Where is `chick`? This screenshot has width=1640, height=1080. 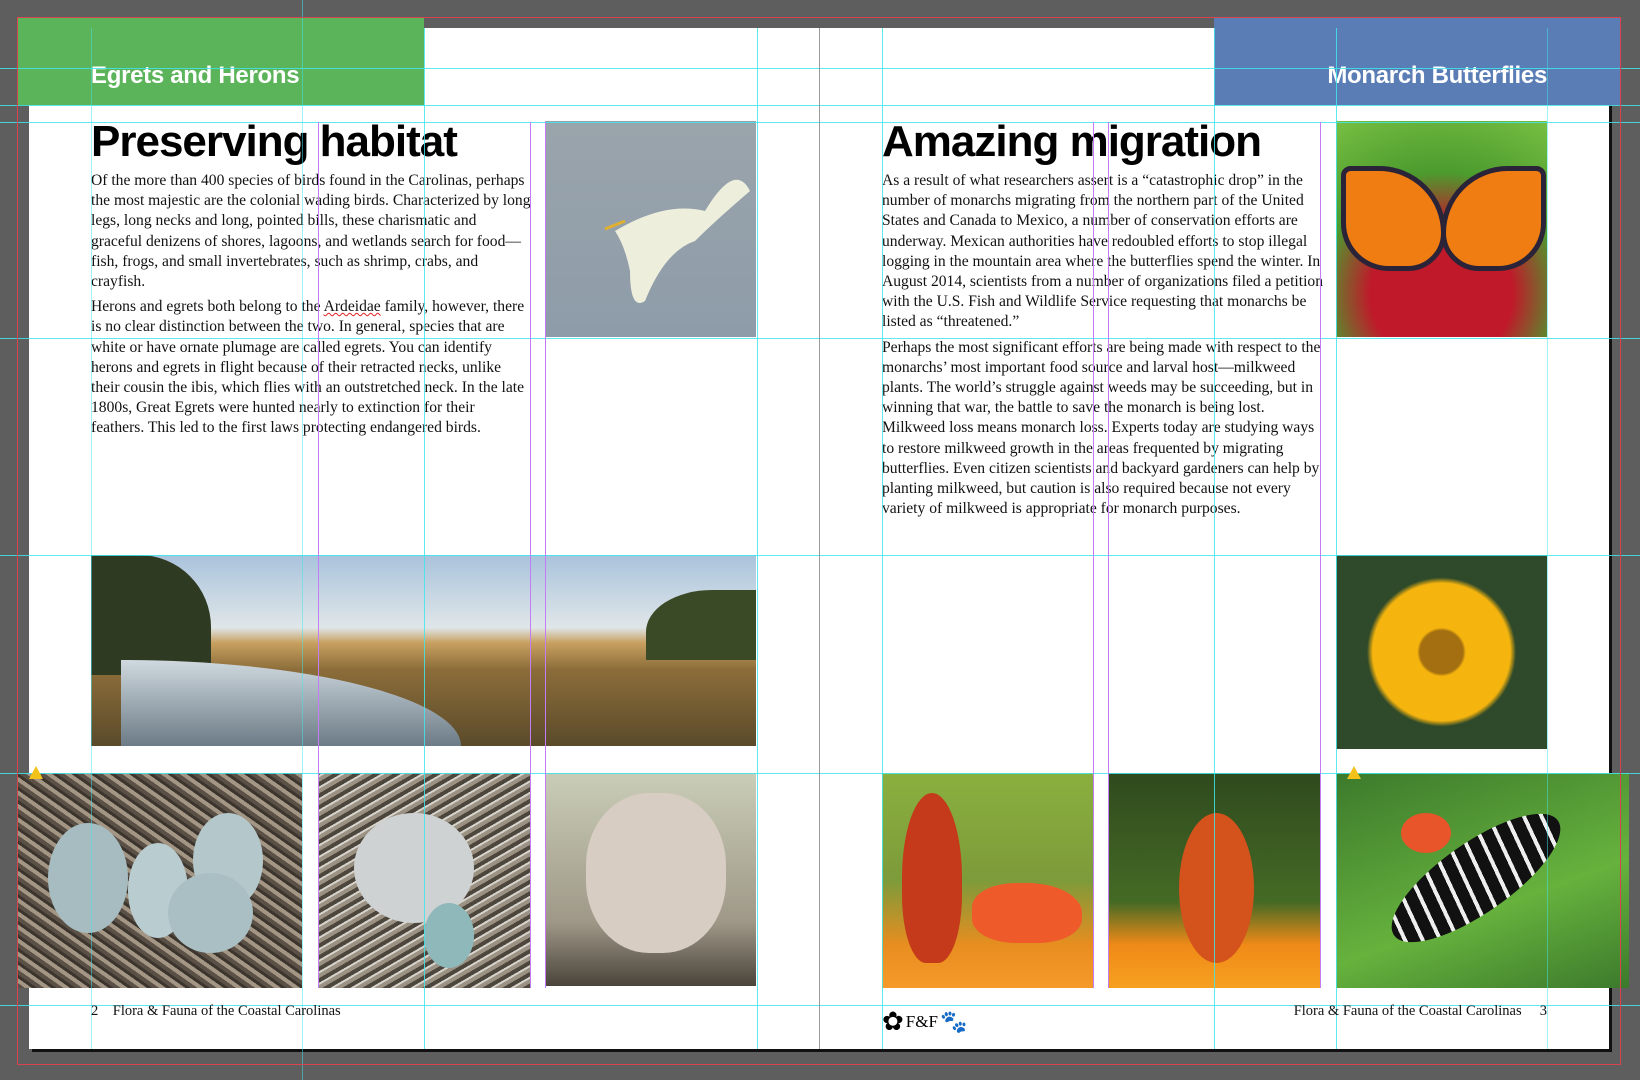 chick is located at coordinates (656, 873).